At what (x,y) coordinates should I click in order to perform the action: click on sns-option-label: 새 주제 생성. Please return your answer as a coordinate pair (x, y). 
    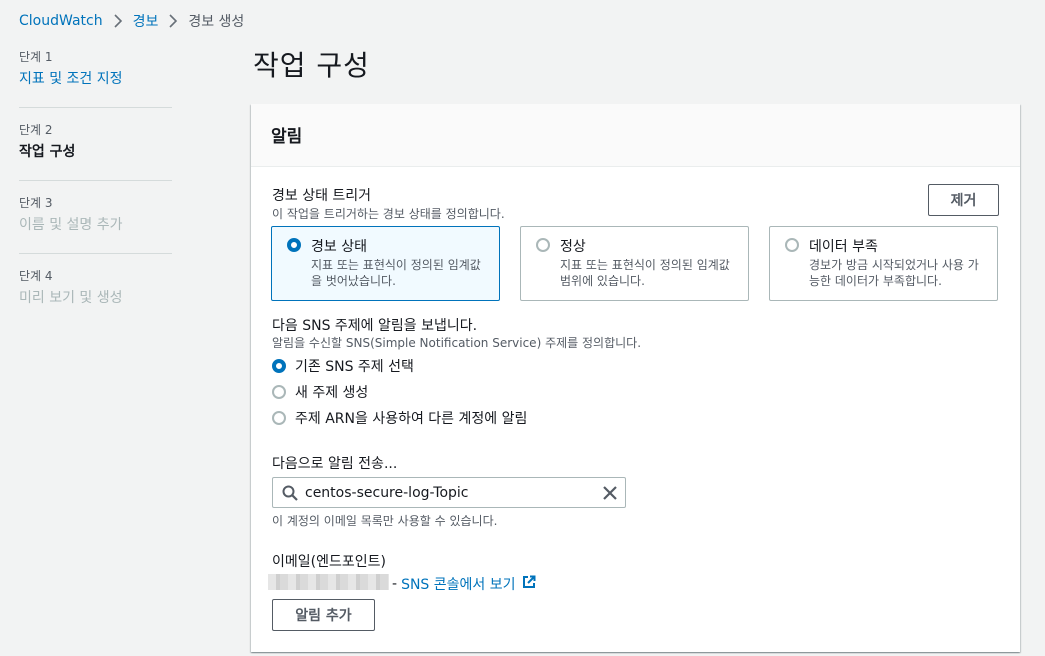
    Looking at the image, I should click on (332, 393).